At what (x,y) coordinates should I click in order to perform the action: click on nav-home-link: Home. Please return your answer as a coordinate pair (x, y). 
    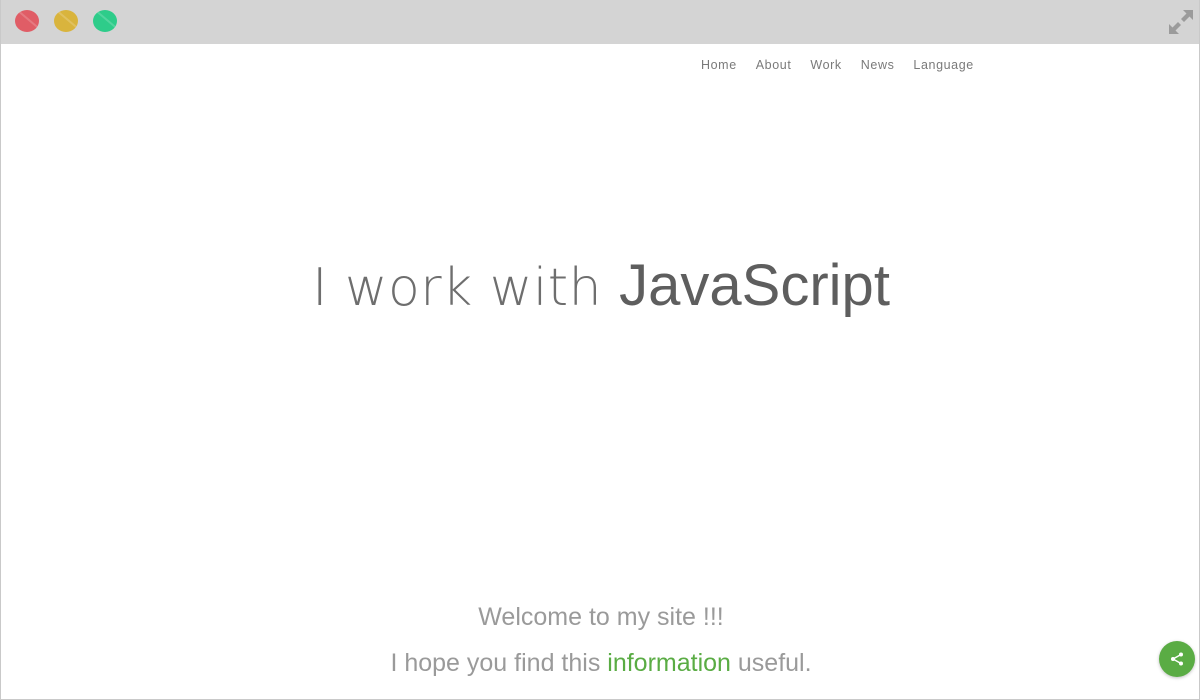
    Looking at the image, I should click on (719, 66).